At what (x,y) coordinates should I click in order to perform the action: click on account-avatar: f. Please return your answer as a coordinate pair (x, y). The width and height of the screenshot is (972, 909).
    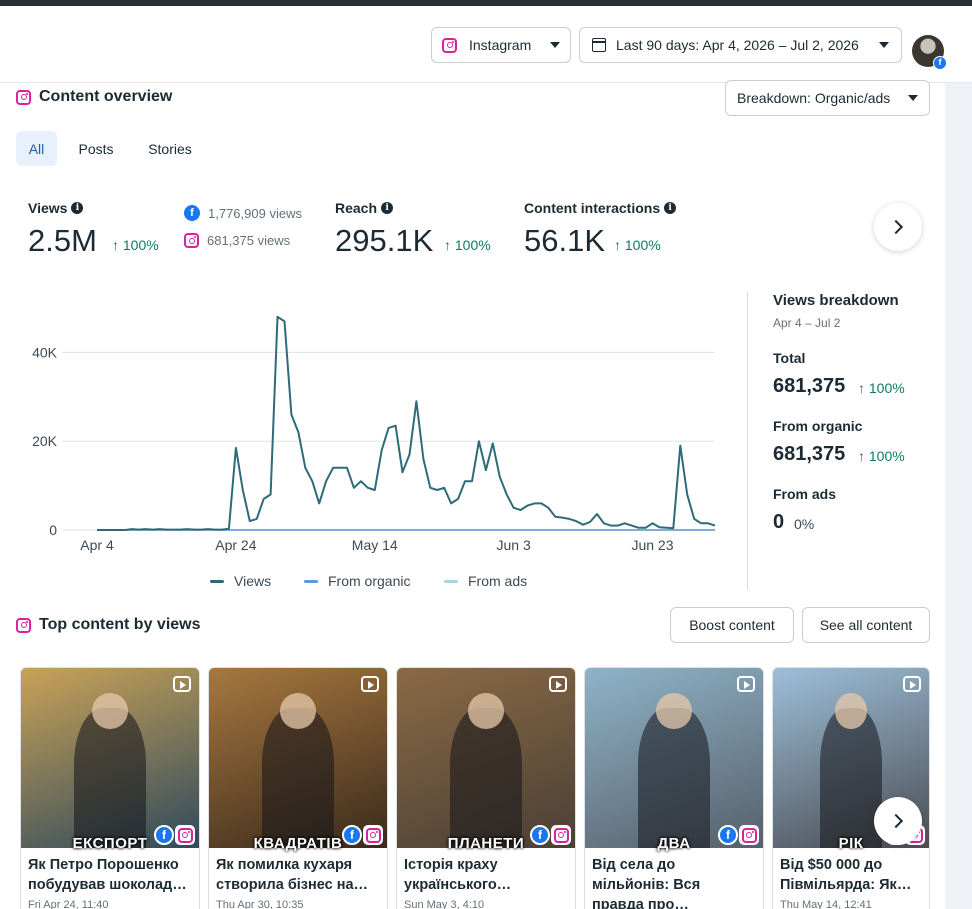
    Looking at the image, I should click on (929, 52).